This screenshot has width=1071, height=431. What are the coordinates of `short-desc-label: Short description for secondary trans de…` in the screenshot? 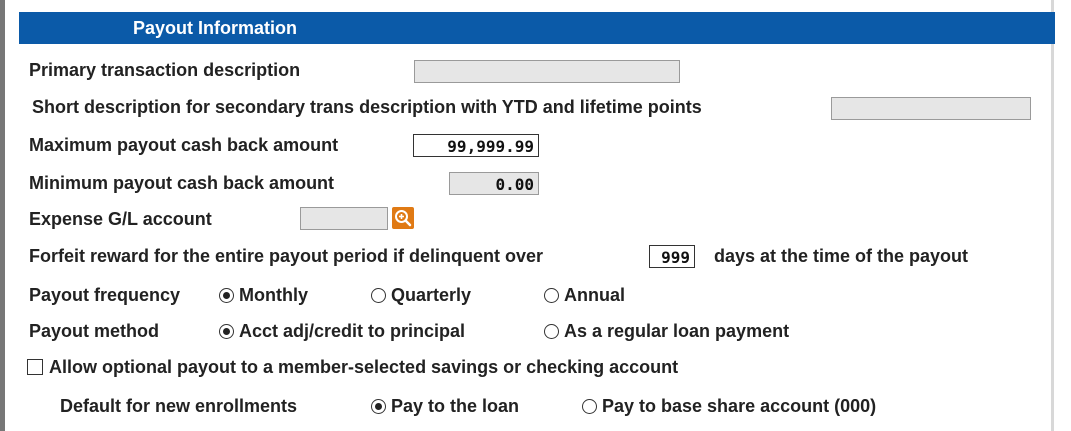 It's located at (367, 107).